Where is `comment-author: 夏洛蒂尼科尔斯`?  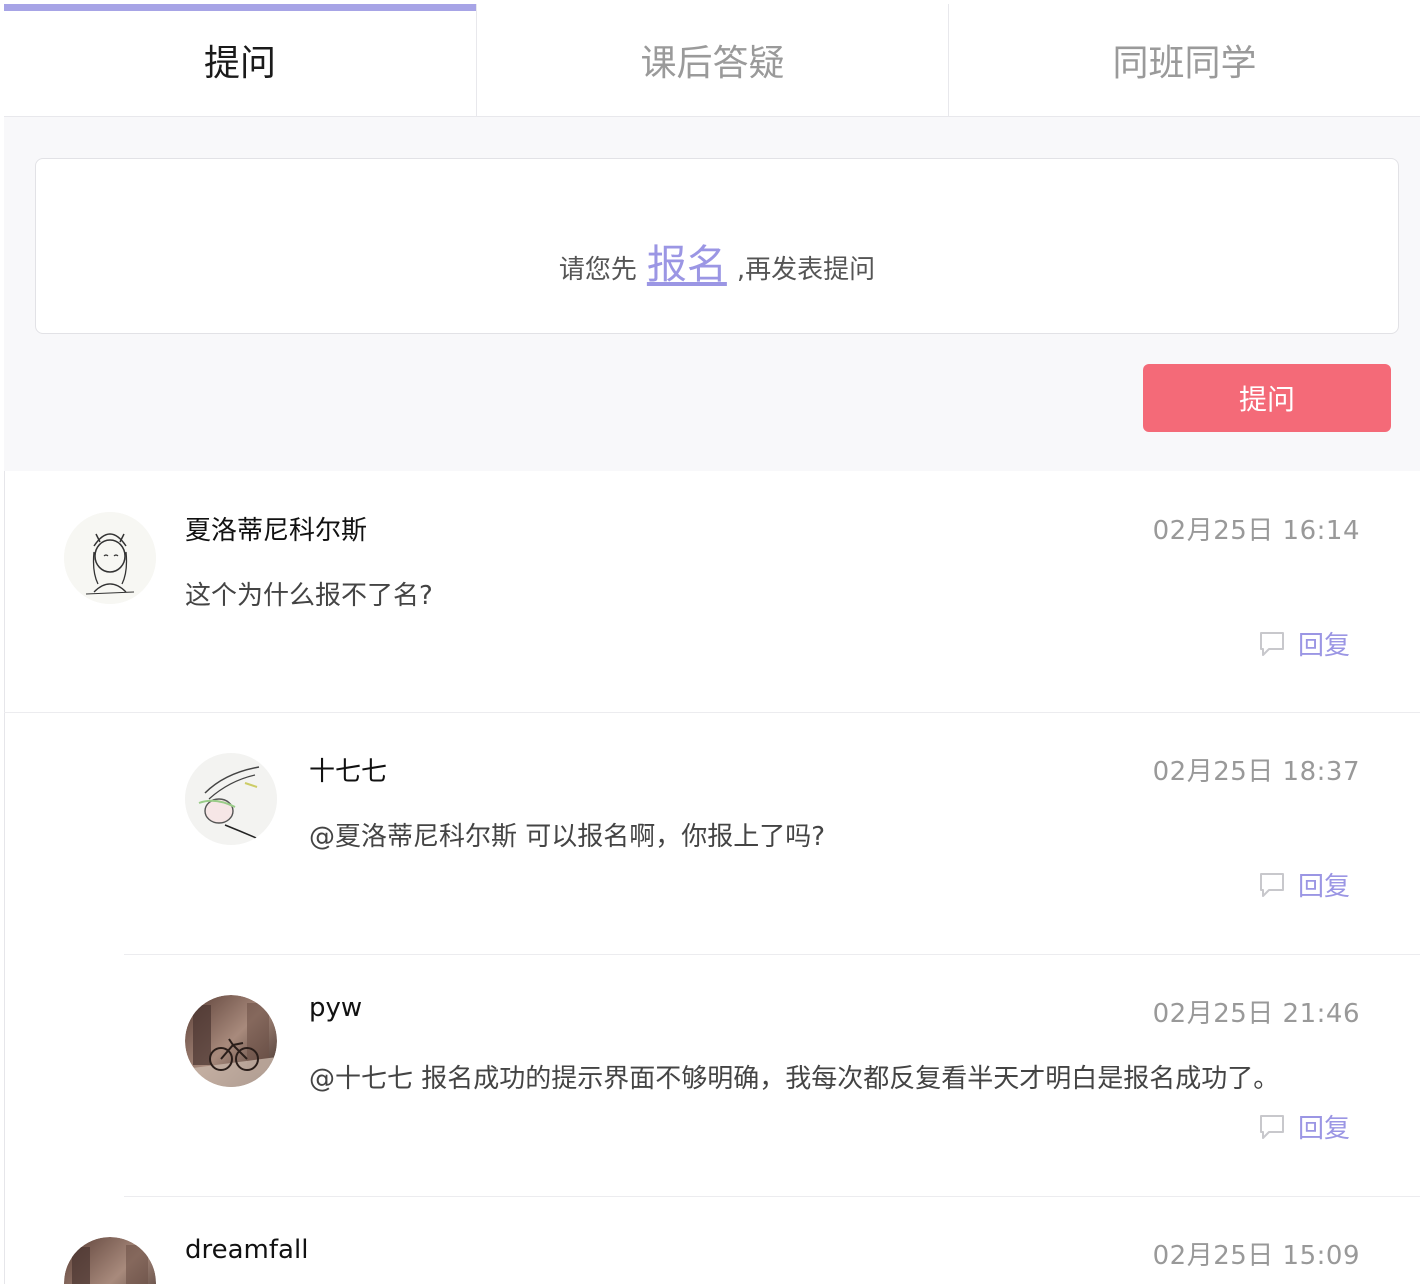 comment-author: 夏洛蒂尼科尔斯 is located at coordinates (276, 528).